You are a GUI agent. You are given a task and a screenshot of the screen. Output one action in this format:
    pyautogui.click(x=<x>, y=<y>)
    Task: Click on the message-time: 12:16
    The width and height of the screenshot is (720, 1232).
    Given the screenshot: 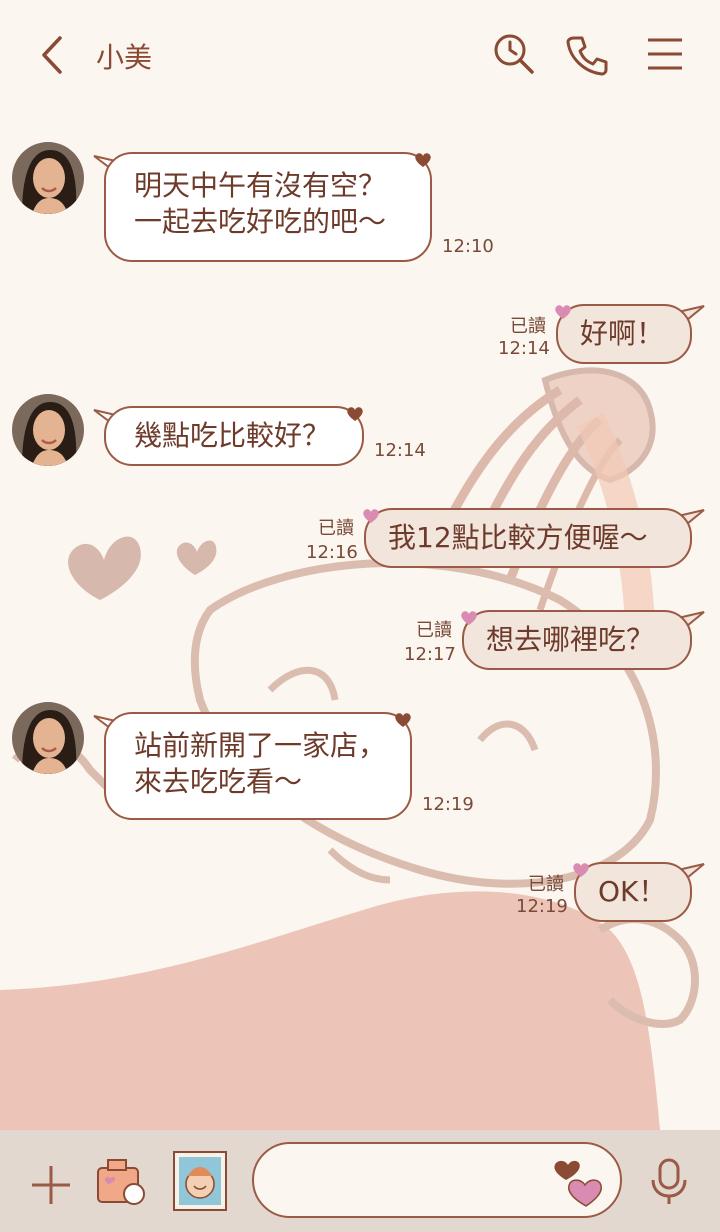 What is the action you would take?
    pyautogui.click(x=332, y=552)
    